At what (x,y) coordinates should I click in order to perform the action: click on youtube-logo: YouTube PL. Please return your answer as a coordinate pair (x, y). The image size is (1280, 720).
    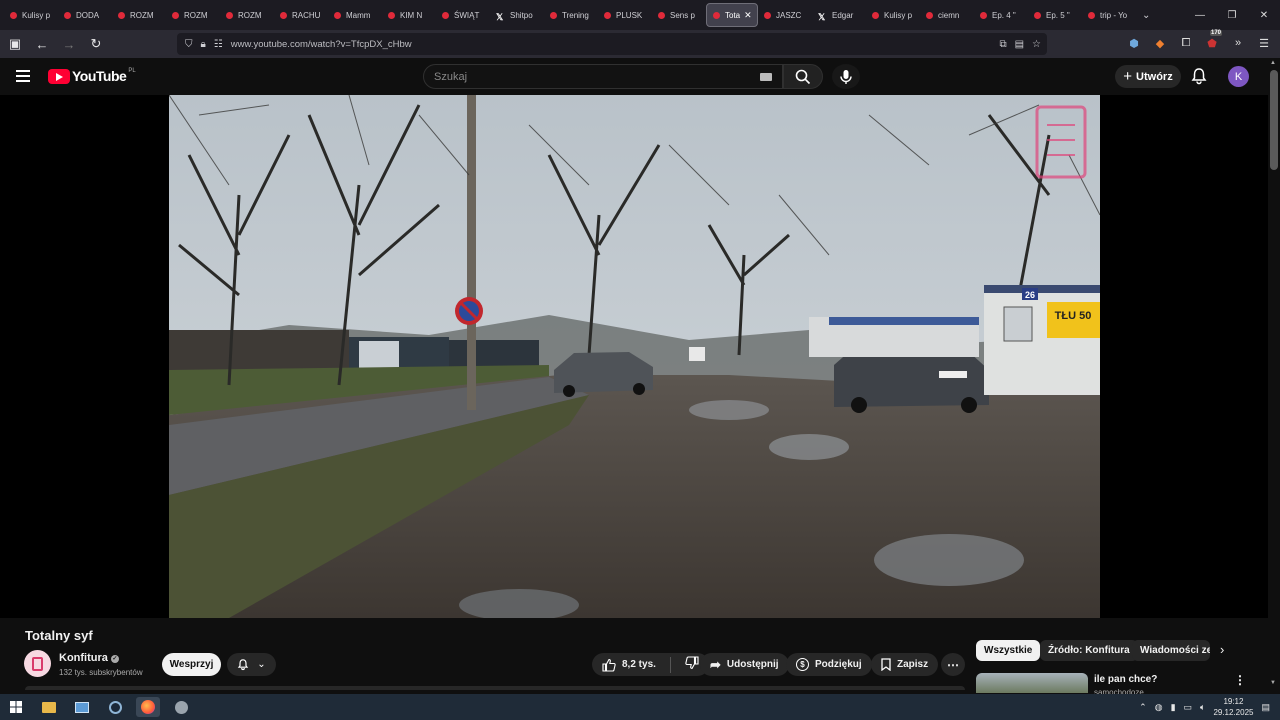
    Looking at the image, I should click on (92, 76).